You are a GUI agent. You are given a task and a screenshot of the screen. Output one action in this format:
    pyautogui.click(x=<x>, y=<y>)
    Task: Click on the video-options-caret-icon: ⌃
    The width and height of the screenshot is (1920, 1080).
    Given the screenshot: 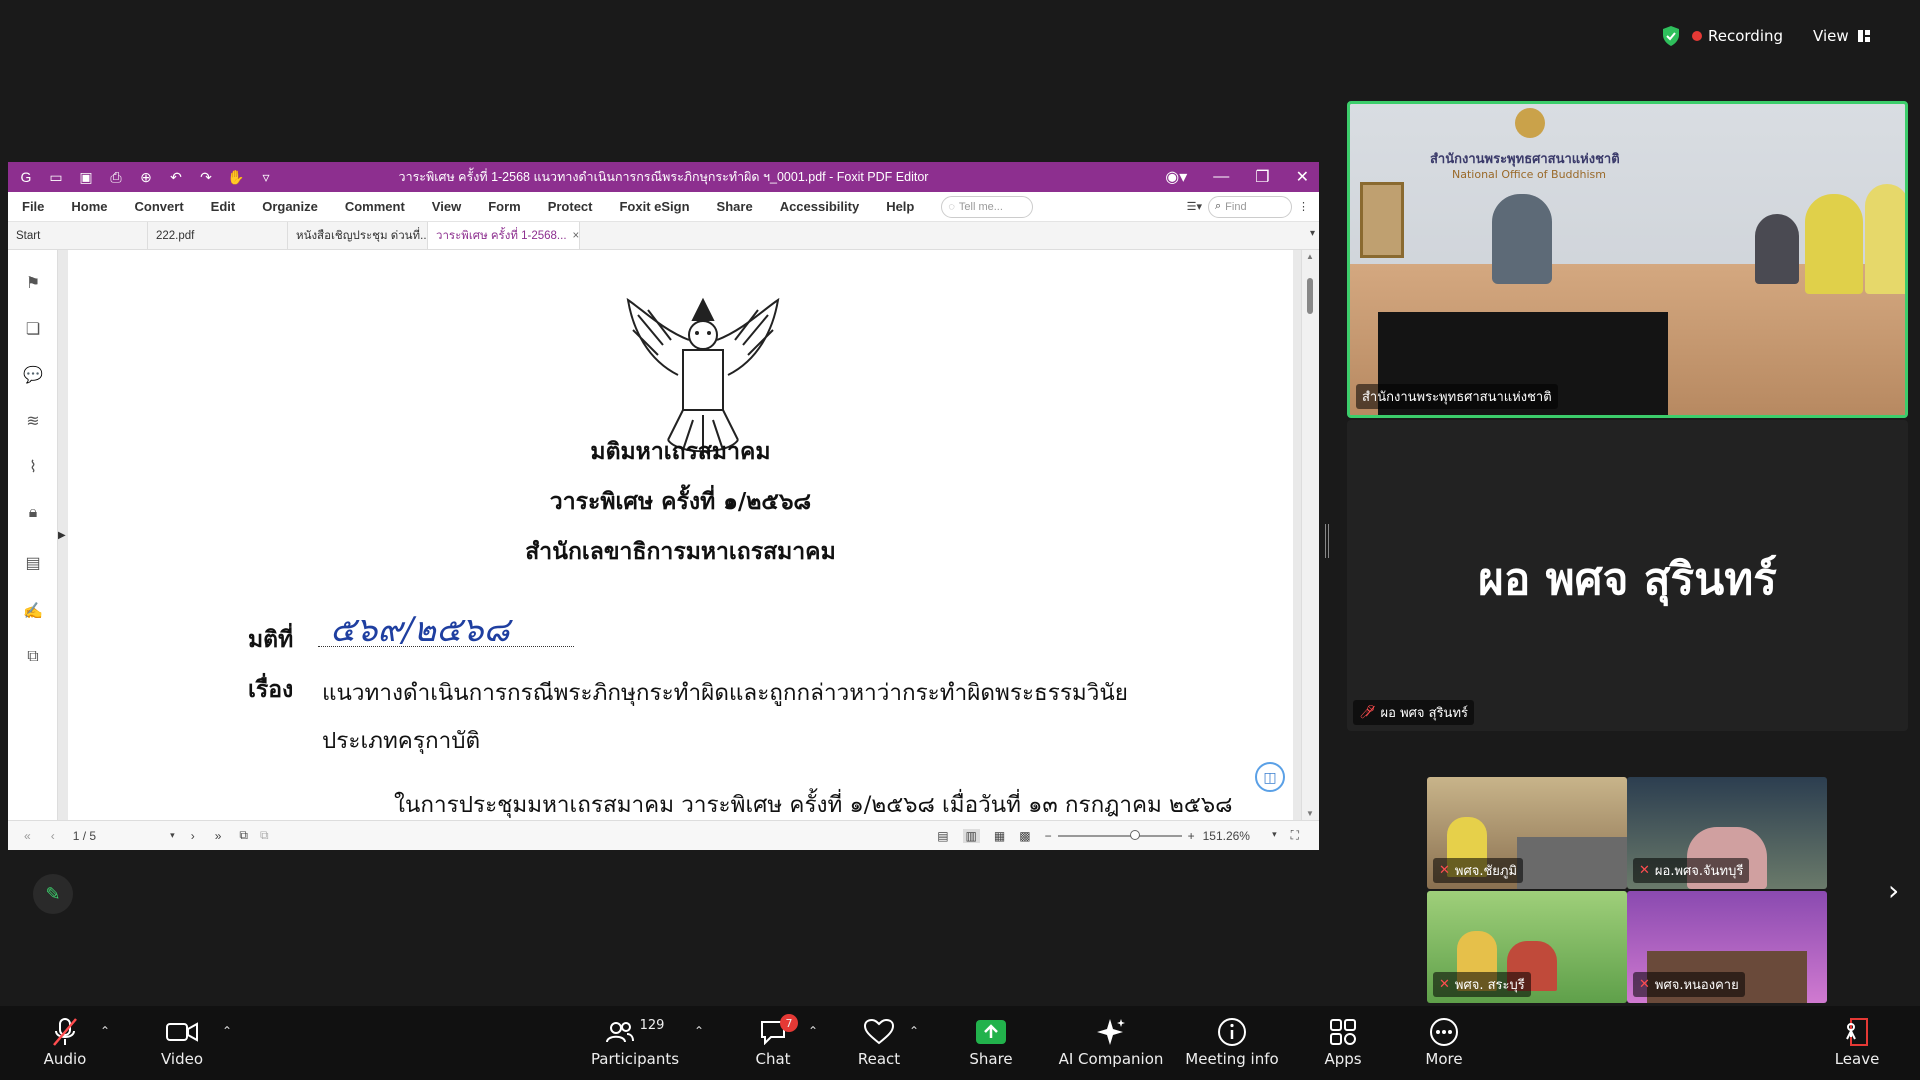 What is the action you would take?
    pyautogui.click(x=227, y=1031)
    